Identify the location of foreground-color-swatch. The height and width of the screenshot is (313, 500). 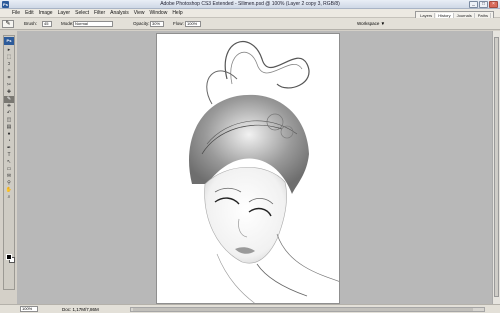
(9, 257).